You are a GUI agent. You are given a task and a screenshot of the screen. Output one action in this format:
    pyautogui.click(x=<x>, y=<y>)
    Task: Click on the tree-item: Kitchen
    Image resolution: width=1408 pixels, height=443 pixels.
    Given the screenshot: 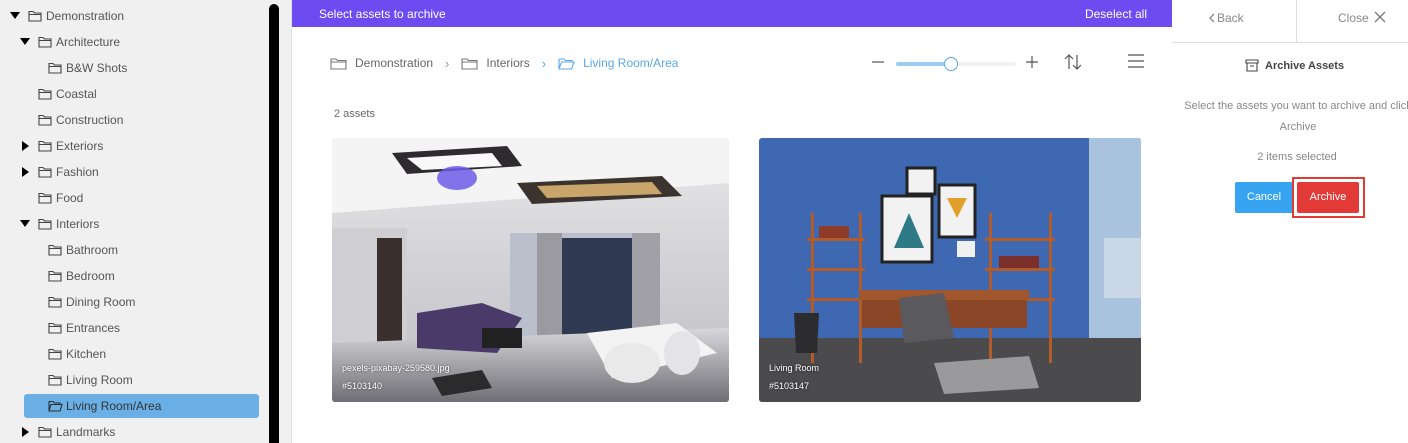 What is the action you would take?
    pyautogui.click(x=131, y=354)
    